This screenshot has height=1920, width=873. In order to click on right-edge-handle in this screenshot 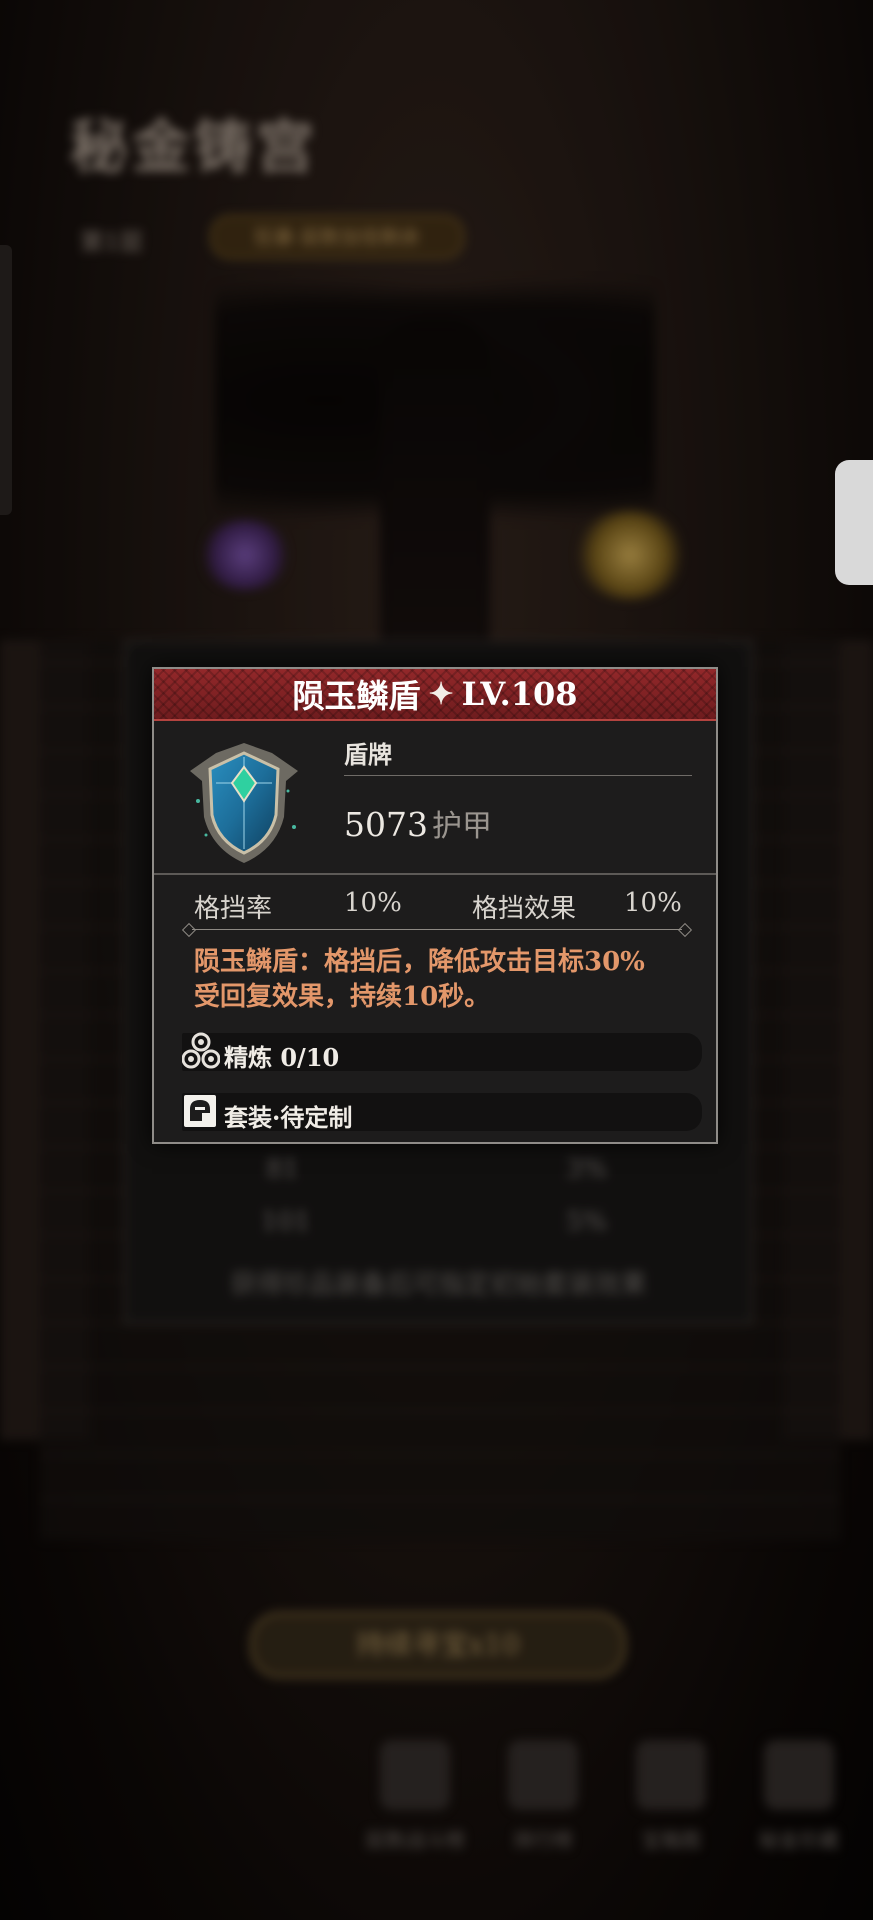, I will do `click(854, 522)`.